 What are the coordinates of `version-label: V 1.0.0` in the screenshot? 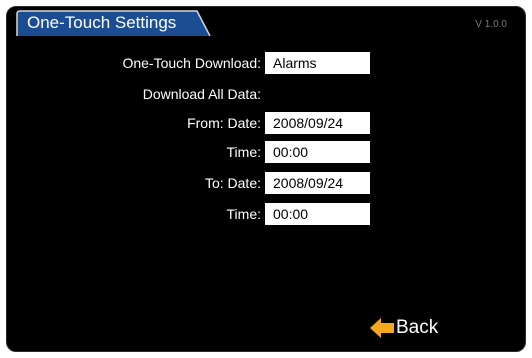 It's located at (491, 24).